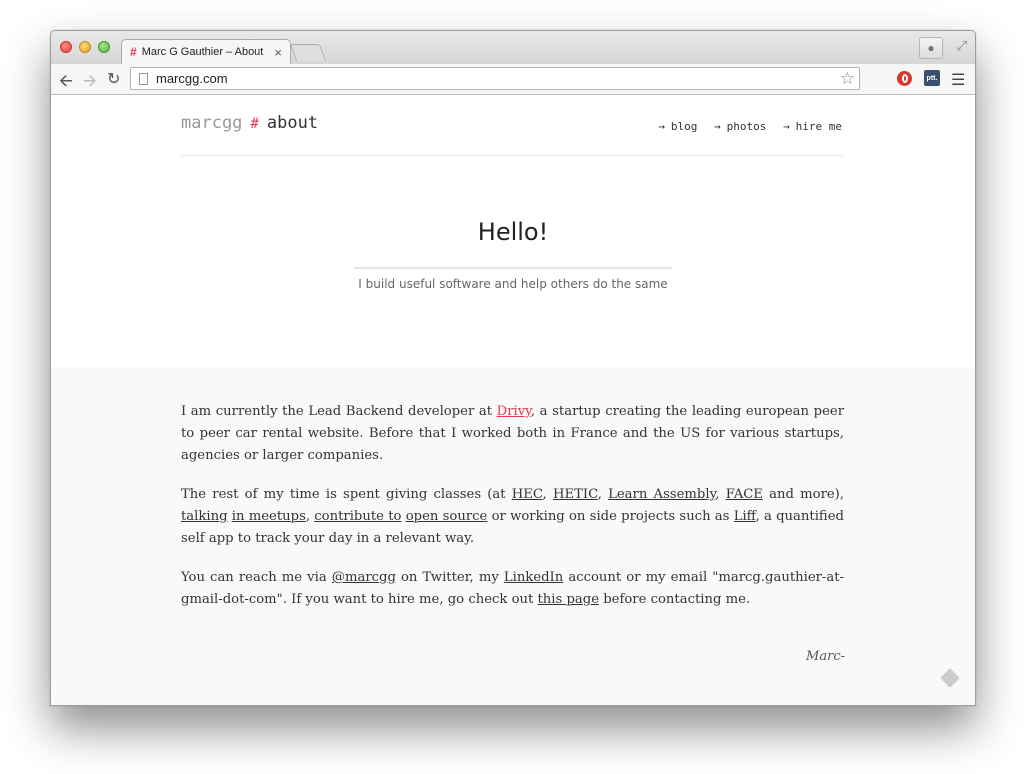 The image size is (1024, 774). What do you see at coordinates (514, 411) in the screenshot?
I see `link-drivy: Drivy` at bounding box center [514, 411].